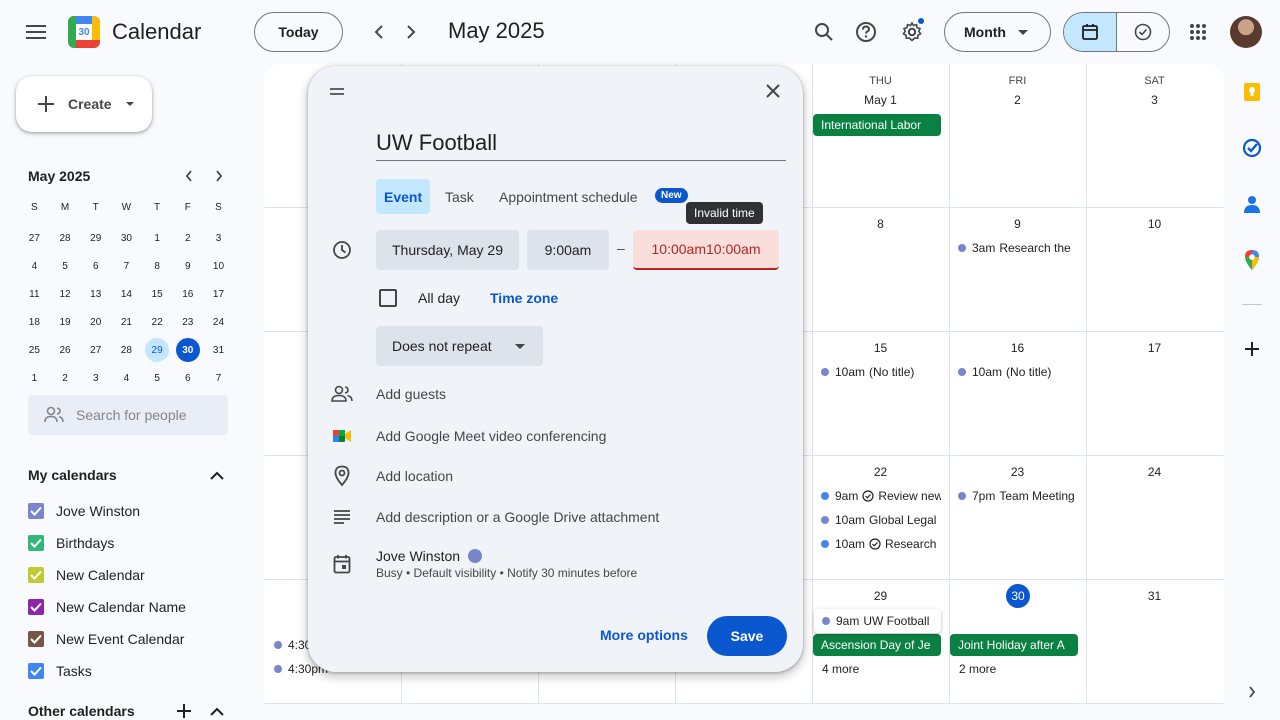  Describe the element at coordinates (439, 298) in the screenshot. I see `all-day-label: All day` at that location.